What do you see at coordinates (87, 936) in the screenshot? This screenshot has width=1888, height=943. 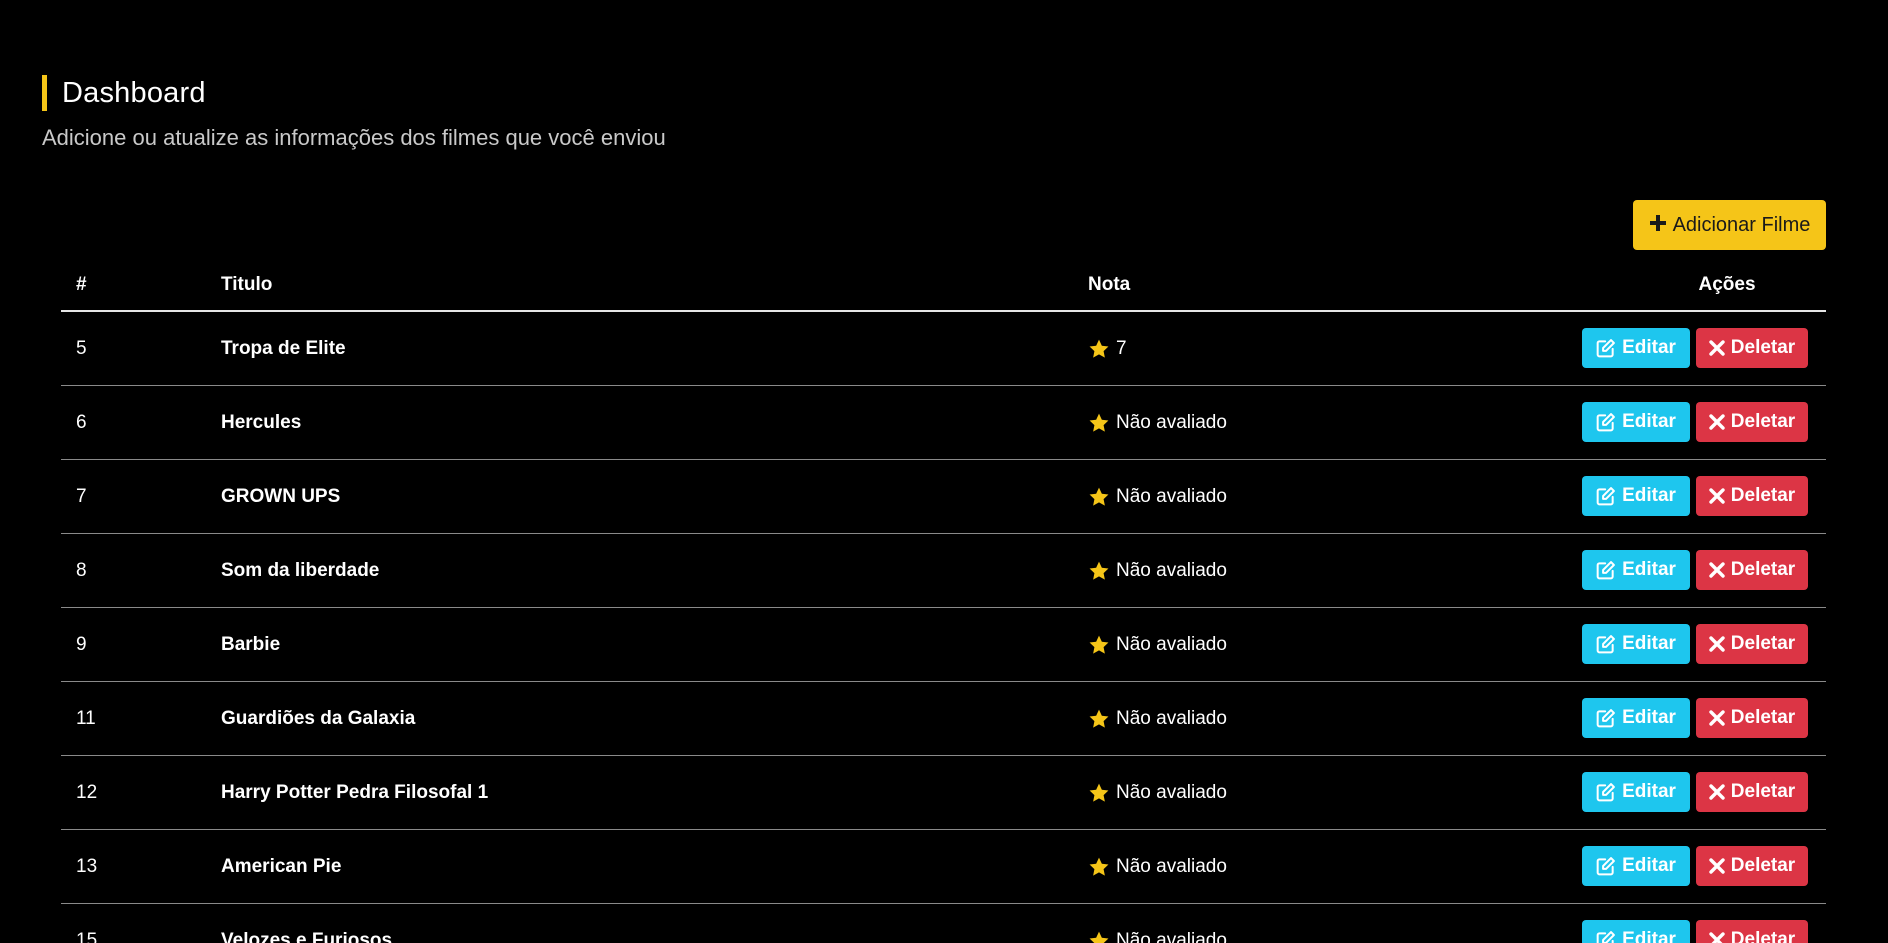 I see `row-id: 15` at bounding box center [87, 936].